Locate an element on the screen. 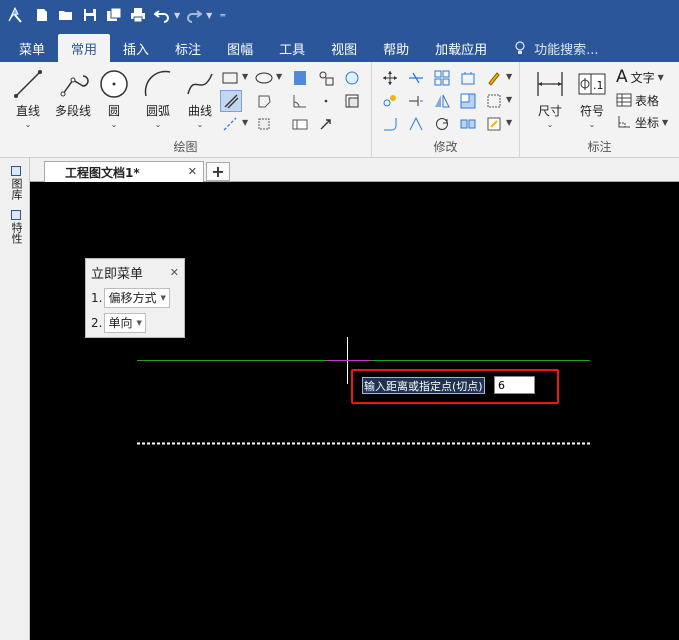 Image resolution: width=679 pixels, height=640 pixels. symbol-button: .1 符号 ⌄ is located at coordinates (592, 99).